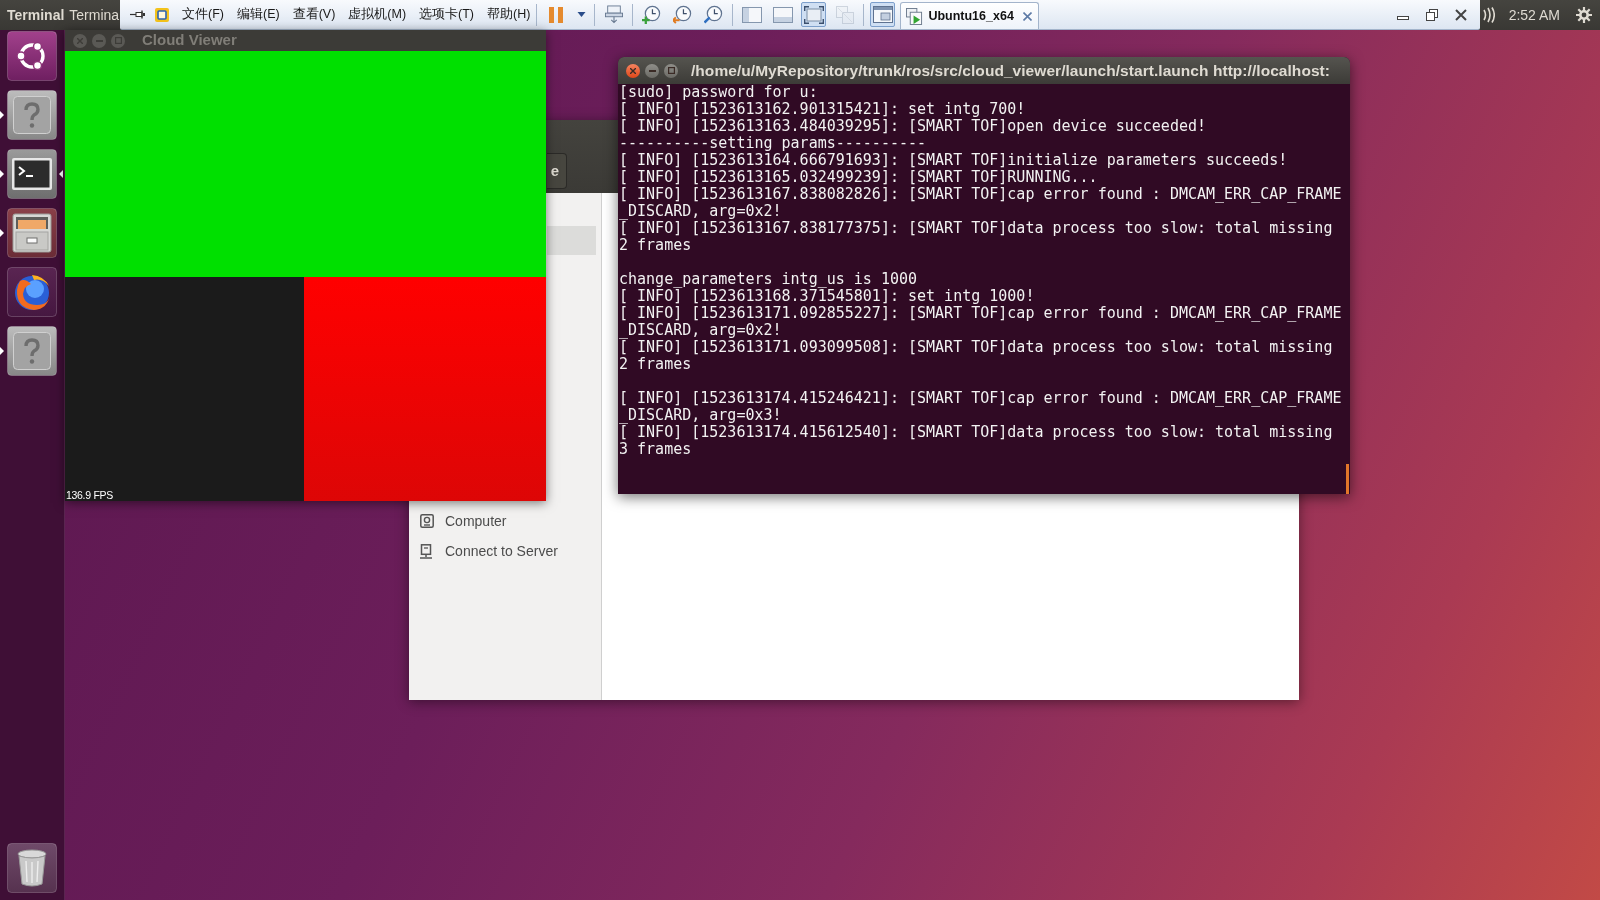 The width and height of the screenshot is (1600, 900). I want to click on terminal-line: [ INFO] [1523613174.415612540]: [SMART TOF]data process too slow: total missing 3 frames, so click(976, 441).